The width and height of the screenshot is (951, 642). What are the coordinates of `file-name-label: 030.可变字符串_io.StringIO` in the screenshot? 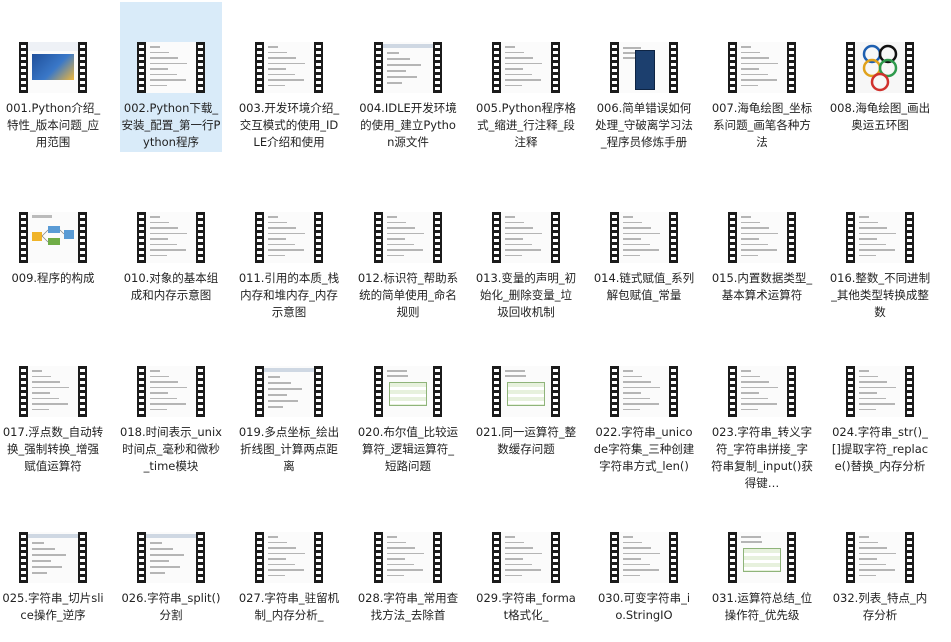 It's located at (644, 606).